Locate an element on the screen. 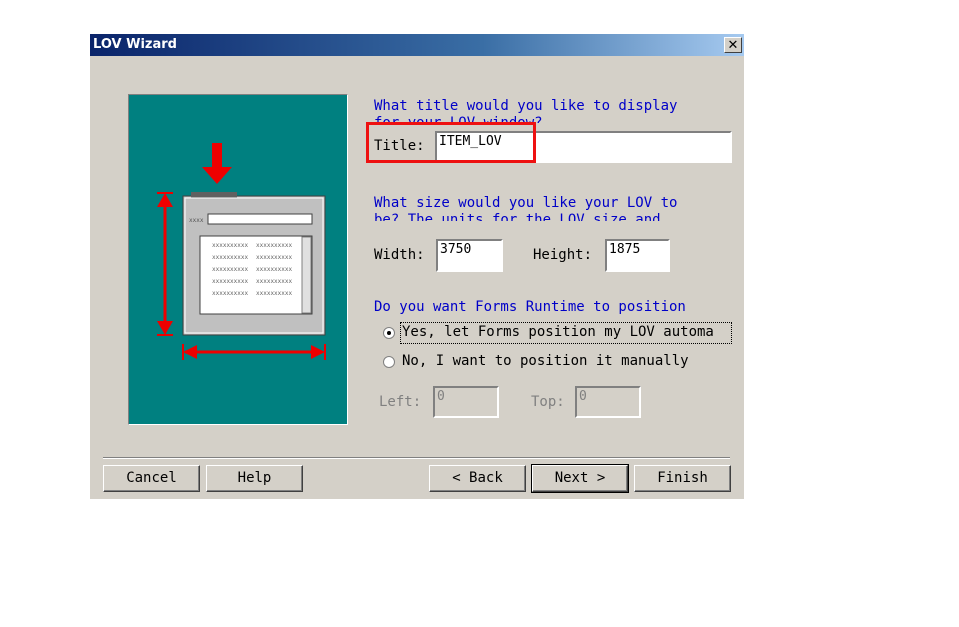  highlight-box is located at coordinates (451, 142).